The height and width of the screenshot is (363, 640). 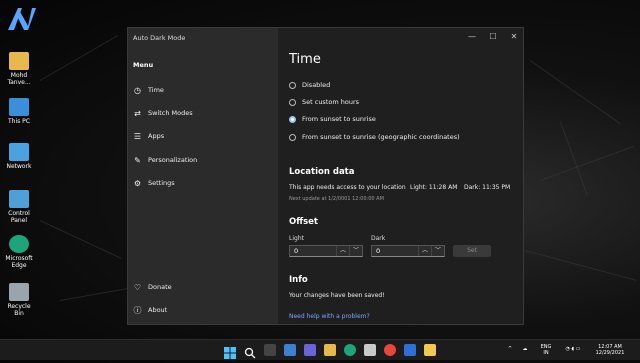 I want to click on offset-dark-label: Dark, so click(x=378, y=238).